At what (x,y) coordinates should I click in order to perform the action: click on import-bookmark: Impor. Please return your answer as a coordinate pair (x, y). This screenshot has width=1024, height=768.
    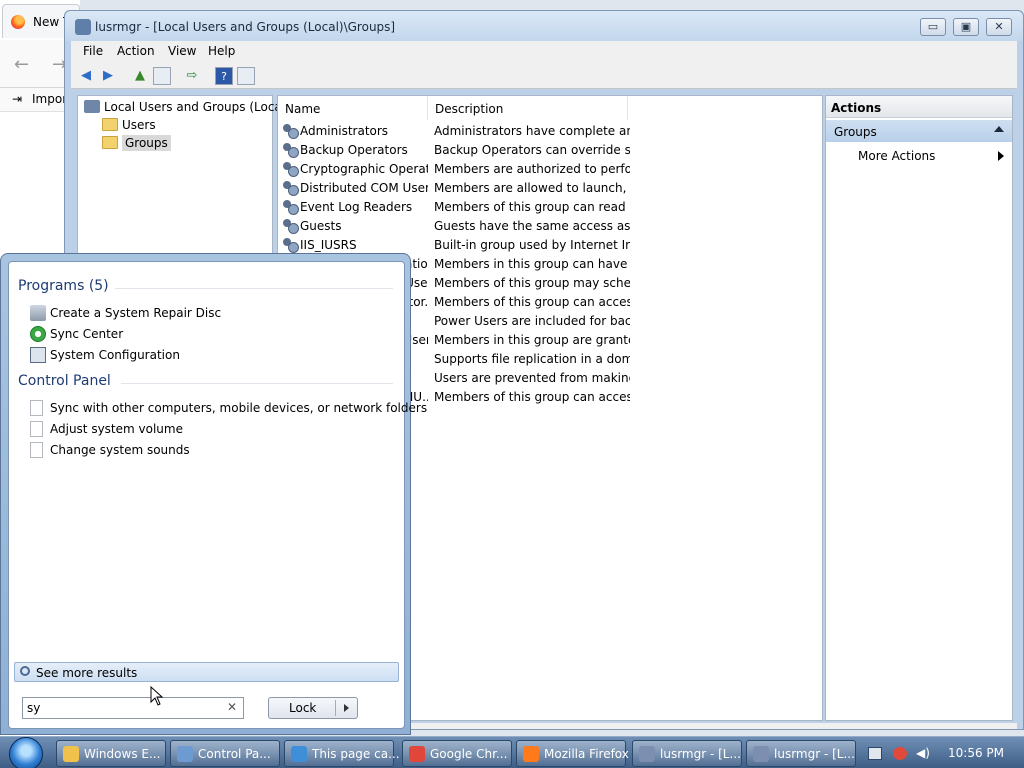
    Looking at the image, I should click on (49, 99).